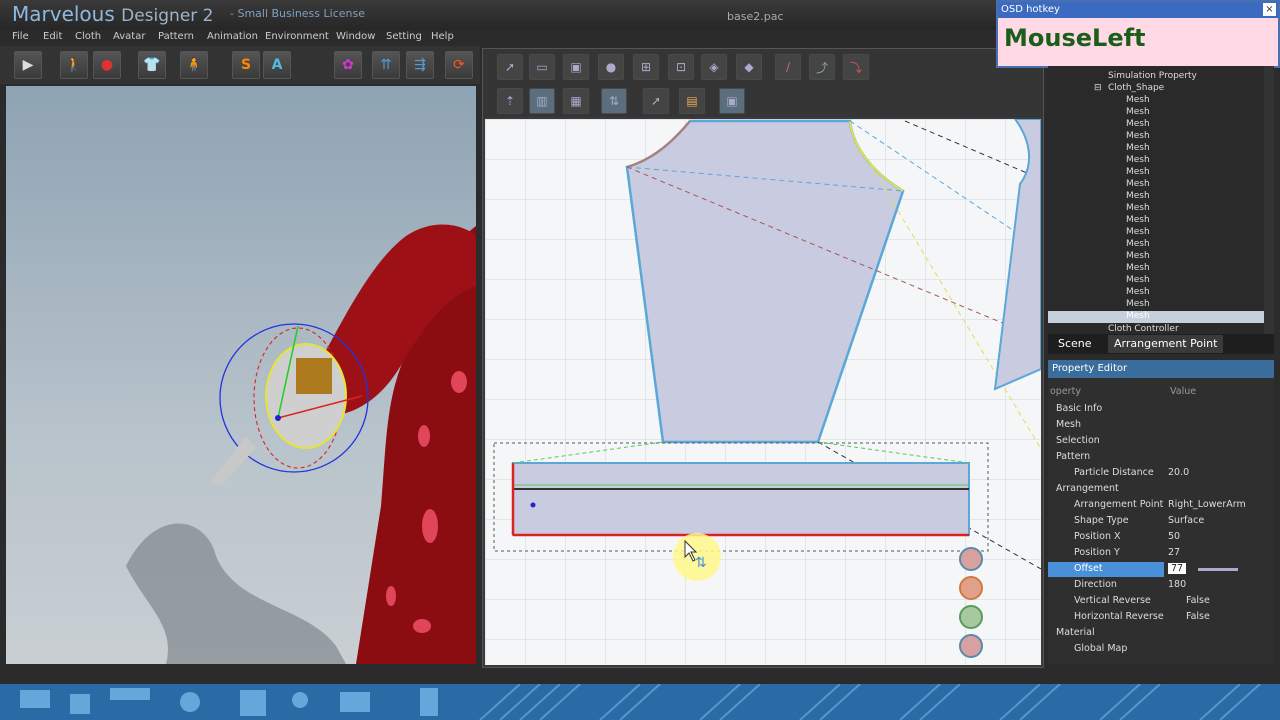  Describe the element at coordinates (1154, 409) in the screenshot. I see `prop-basic-info: Basic Info` at that location.